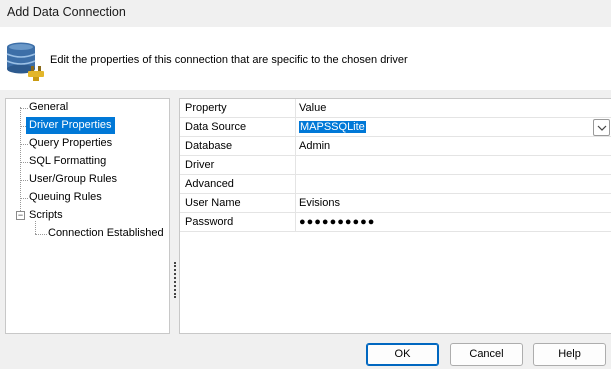 The width and height of the screenshot is (611, 369). What do you see at coordinates (395, 222) in the screenshot?
I see `grid-row-password: Password ●●●●●●●●●●` at bounding box center [395, 222].